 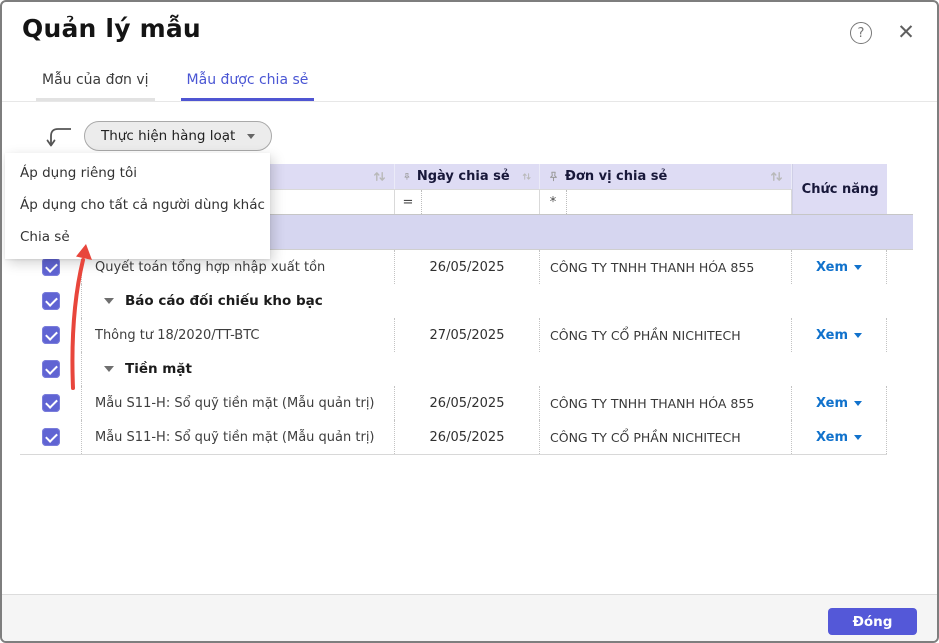 What do you see at coordinates (480, 202) in the screenshot?
I see `share-date-filter-input` at bounding box center [480, 202].